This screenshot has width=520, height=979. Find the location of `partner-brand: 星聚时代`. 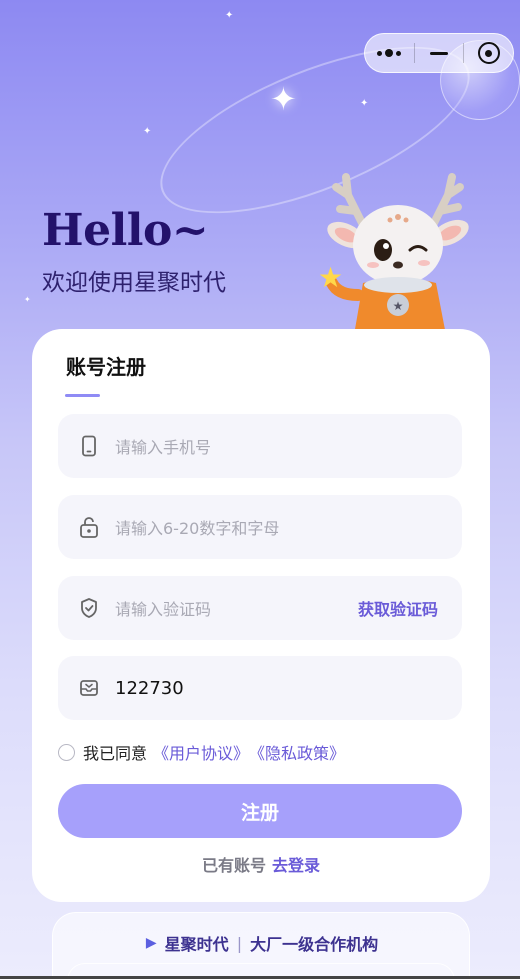

partner-brand: 星聚时代 is located at coordinates (196, 944).